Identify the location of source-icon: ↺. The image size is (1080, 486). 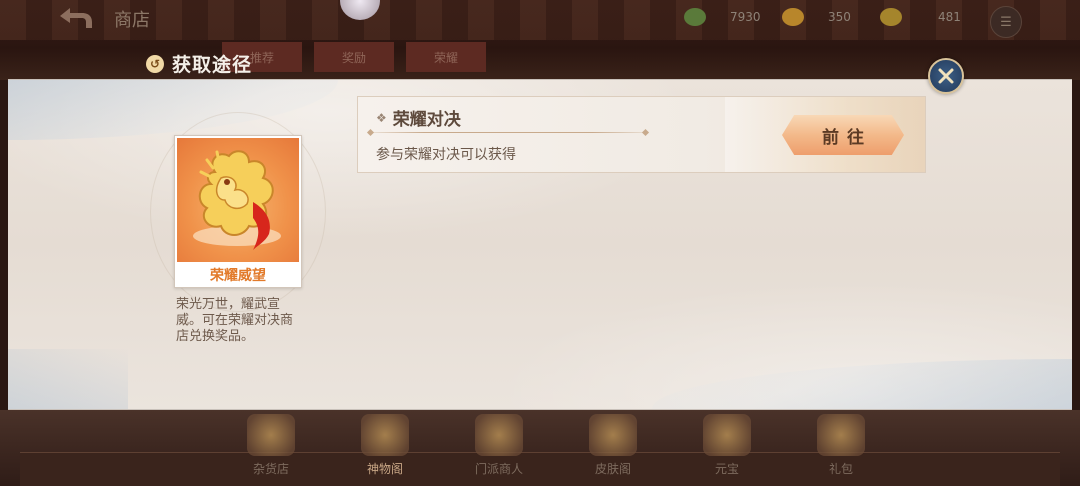
(155, 63).